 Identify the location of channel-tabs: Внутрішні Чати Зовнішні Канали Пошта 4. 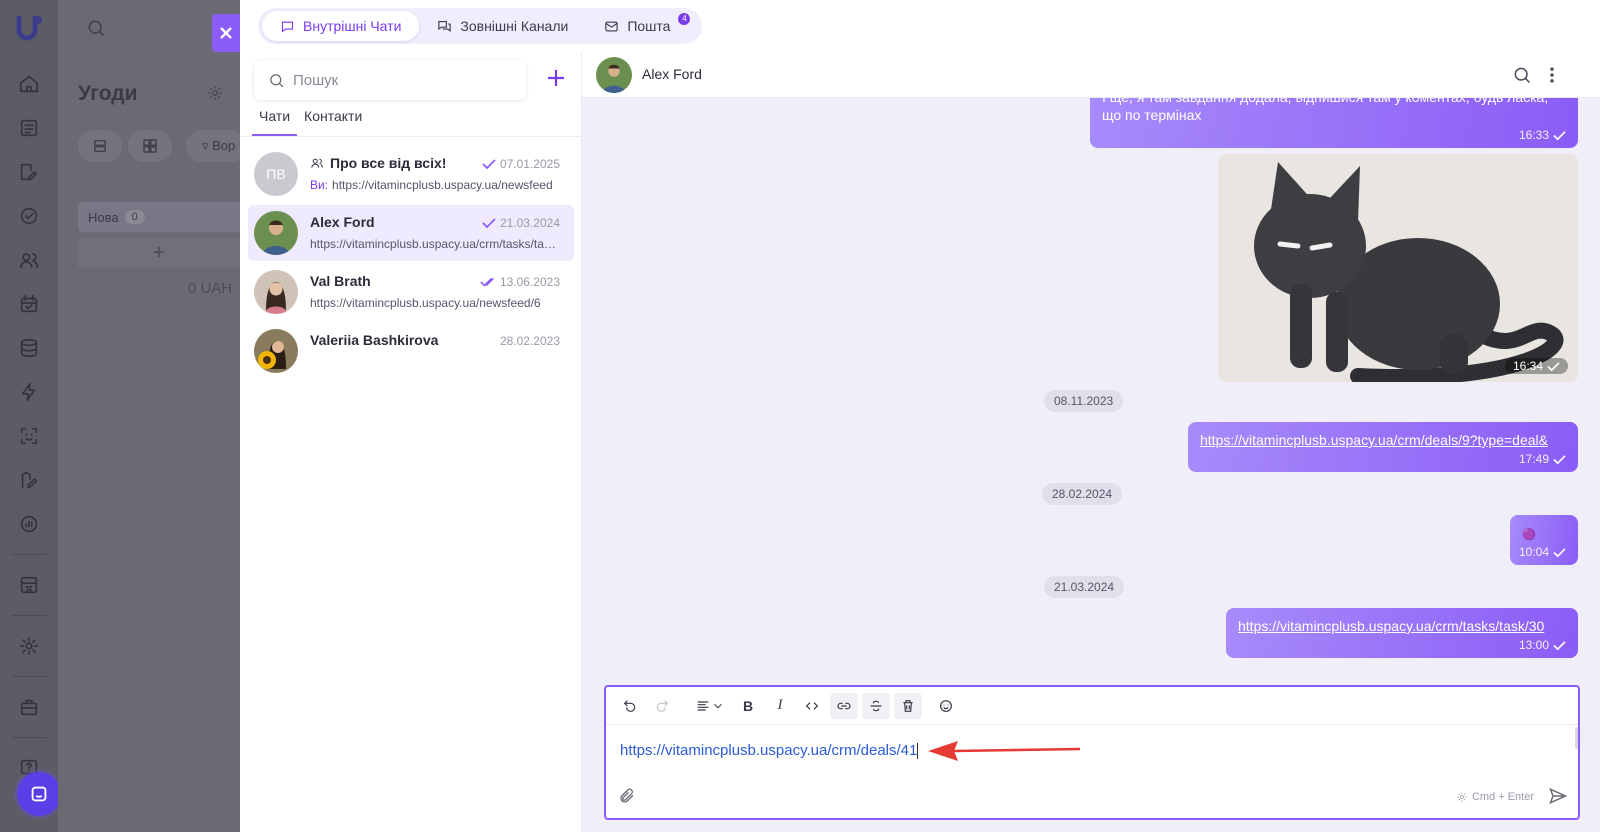
(480, 26).